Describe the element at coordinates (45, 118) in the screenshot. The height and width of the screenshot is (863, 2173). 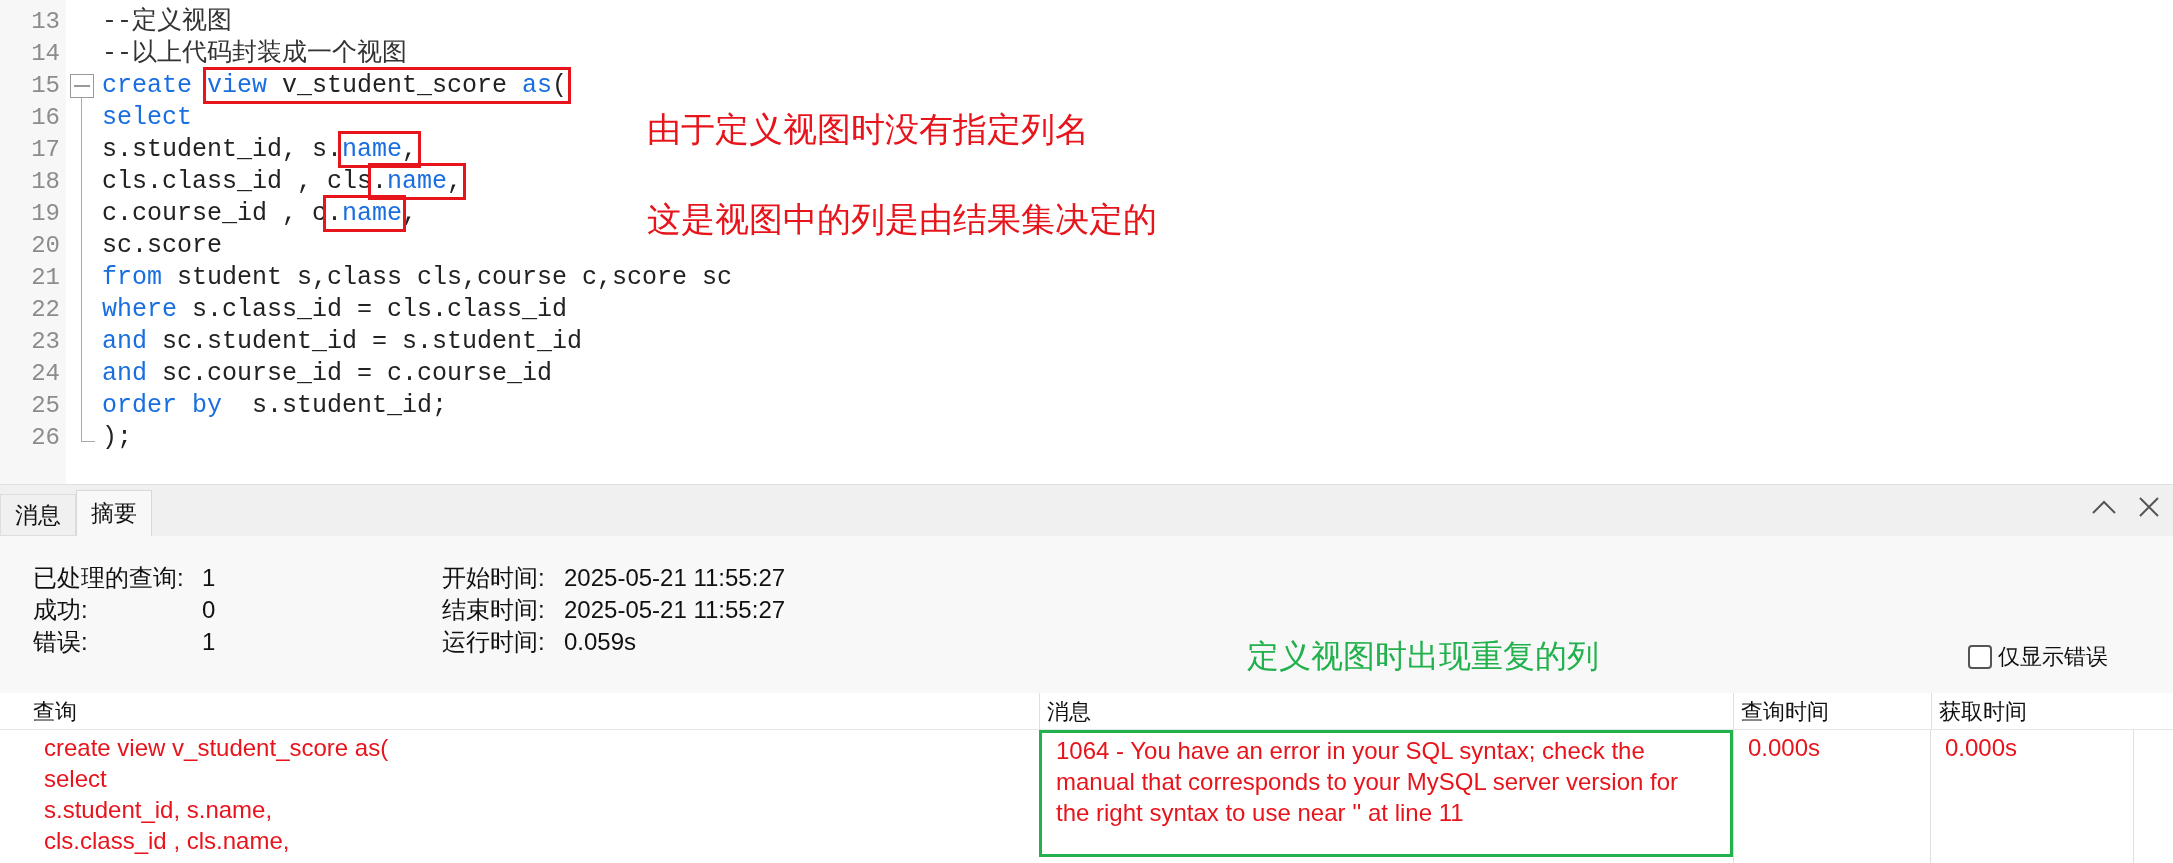
I see `line-number: 16` at that location.